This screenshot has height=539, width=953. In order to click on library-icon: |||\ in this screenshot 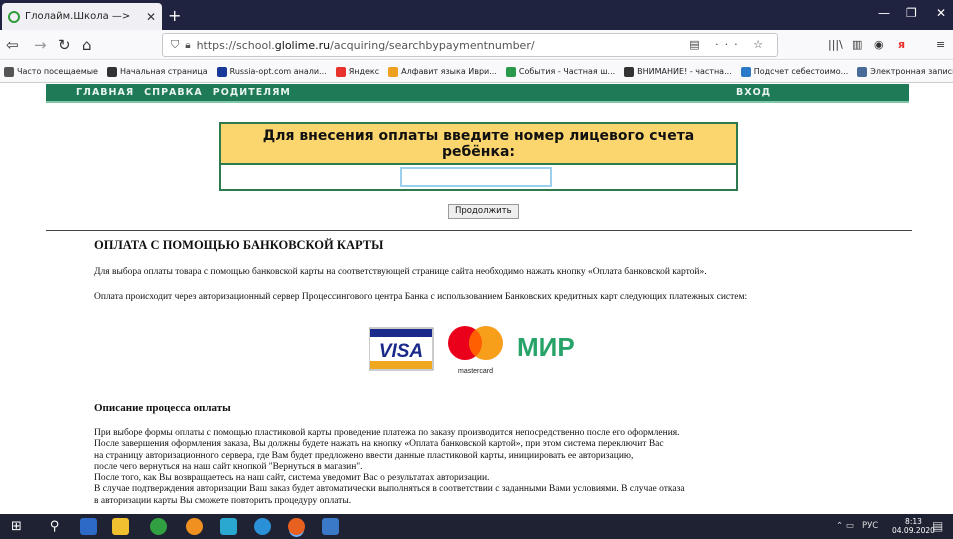, I will do `click(835, 44)`.